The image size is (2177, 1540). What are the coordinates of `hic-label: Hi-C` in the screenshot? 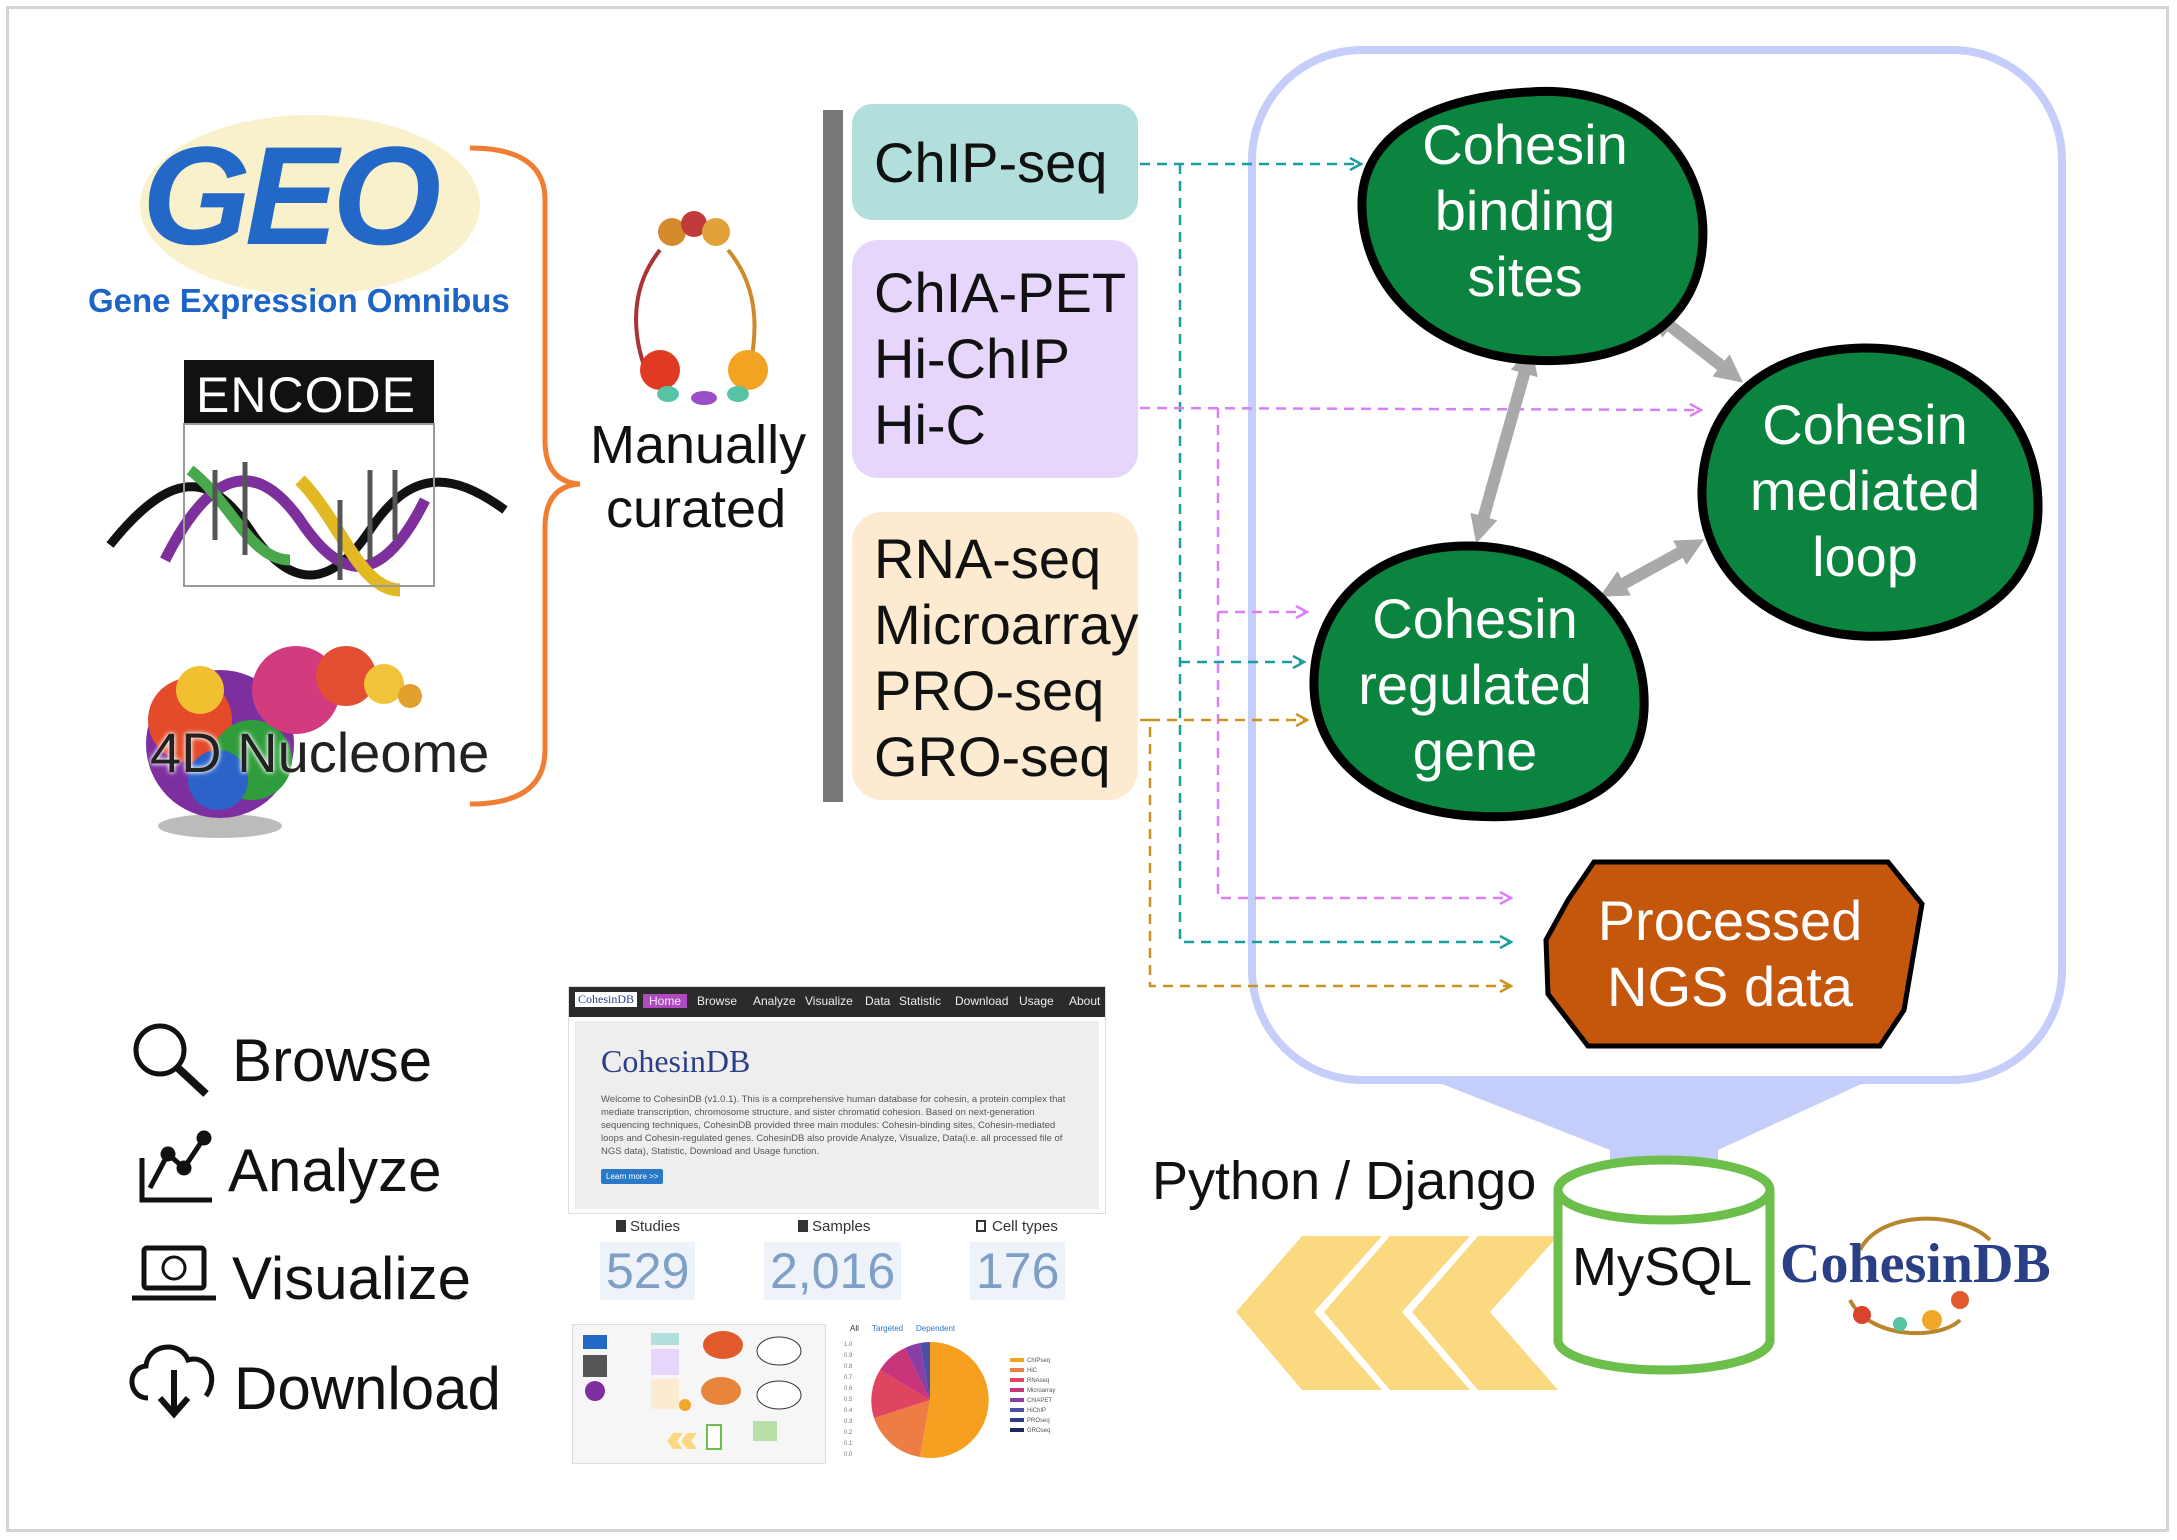 It's located at (930, 424).